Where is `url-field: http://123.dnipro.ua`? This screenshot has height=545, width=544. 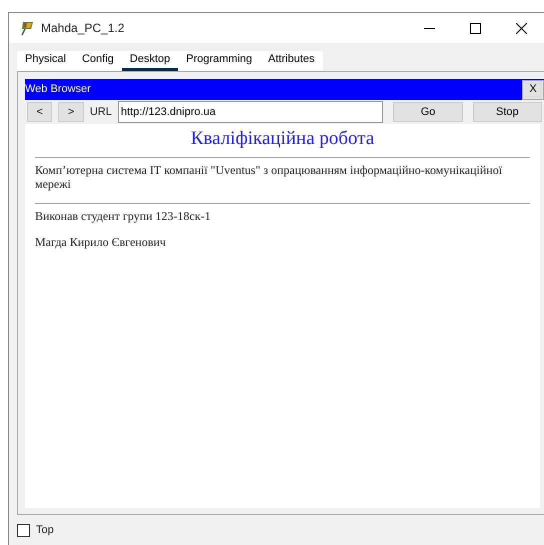 url-field: http://123.dnipro.ua is located at coordinates (251, 112).